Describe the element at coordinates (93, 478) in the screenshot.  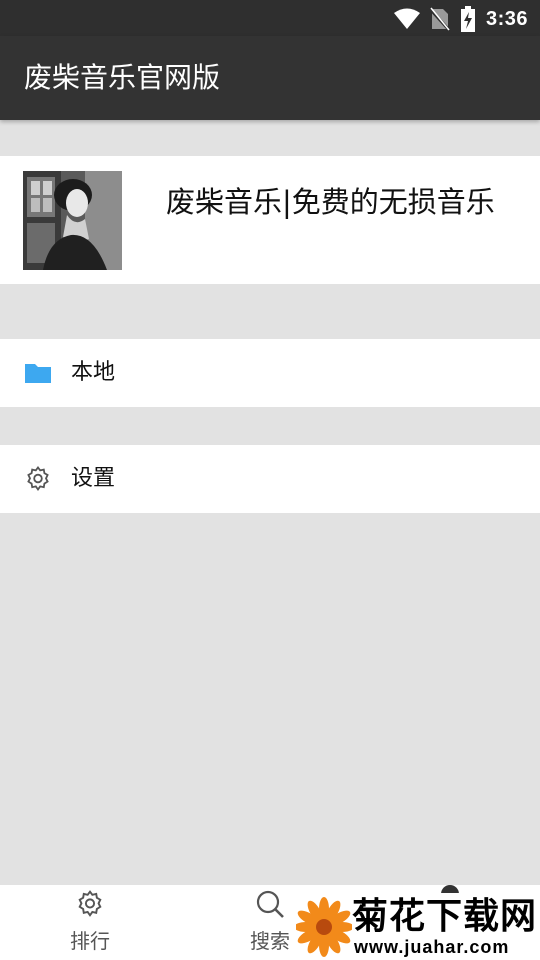
I see `menu-item-label: 设置` at that location.